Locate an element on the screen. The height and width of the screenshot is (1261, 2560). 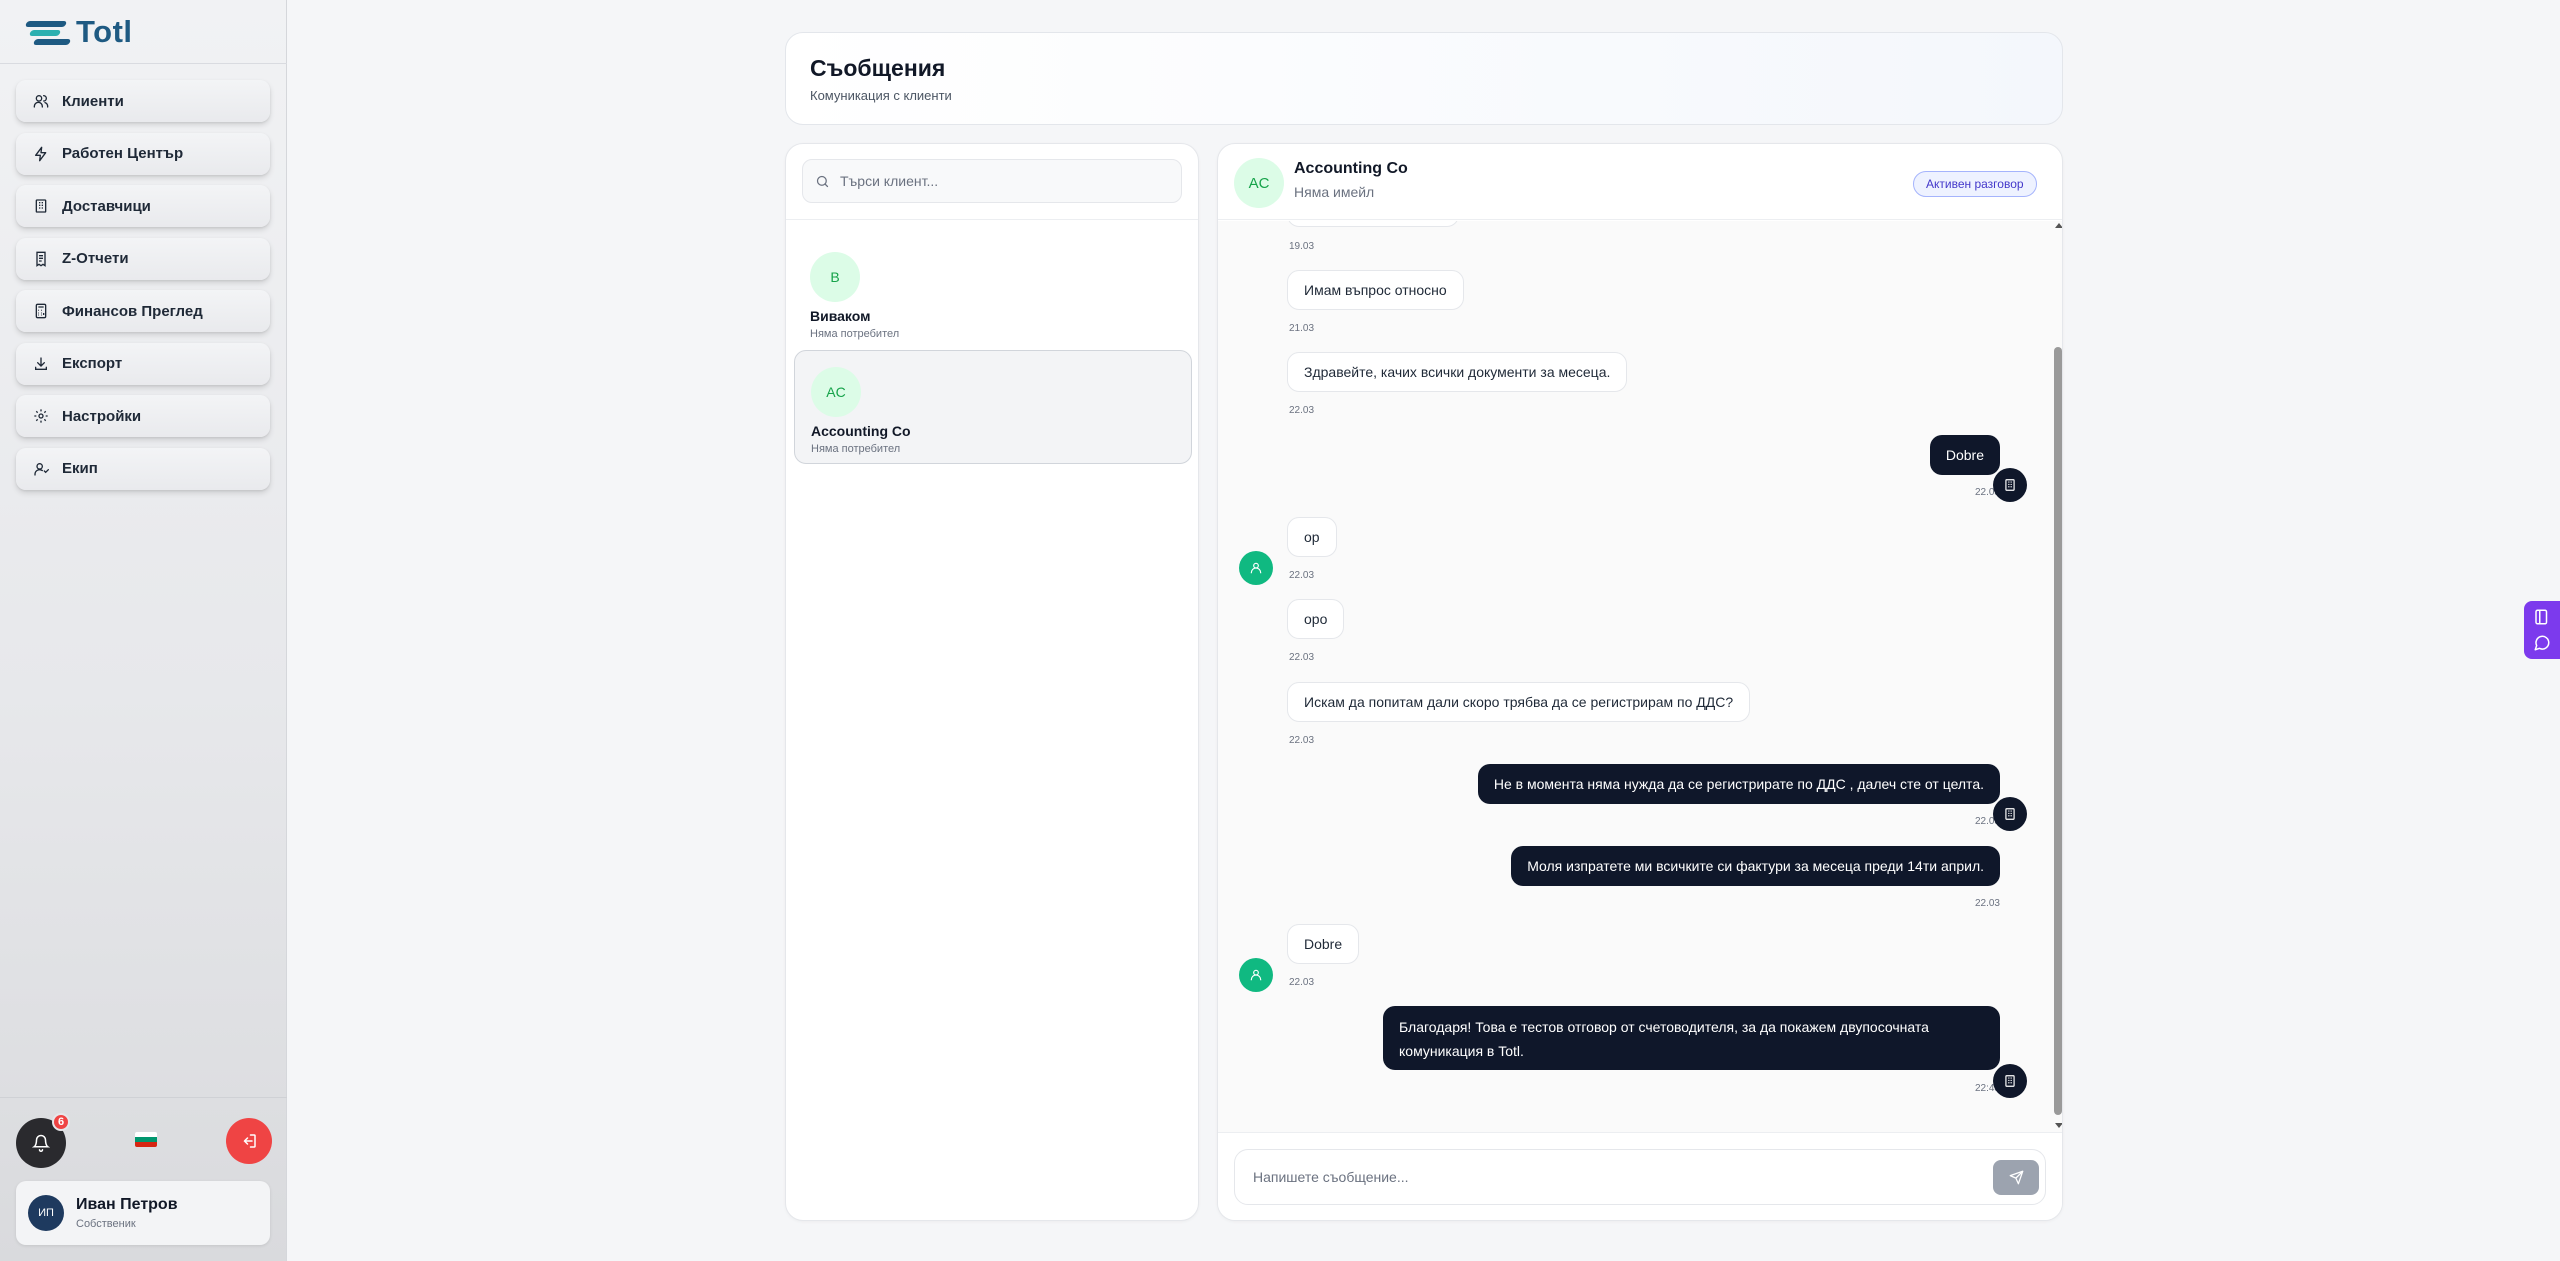
send-icon is located at coordinates (2016, 1177).